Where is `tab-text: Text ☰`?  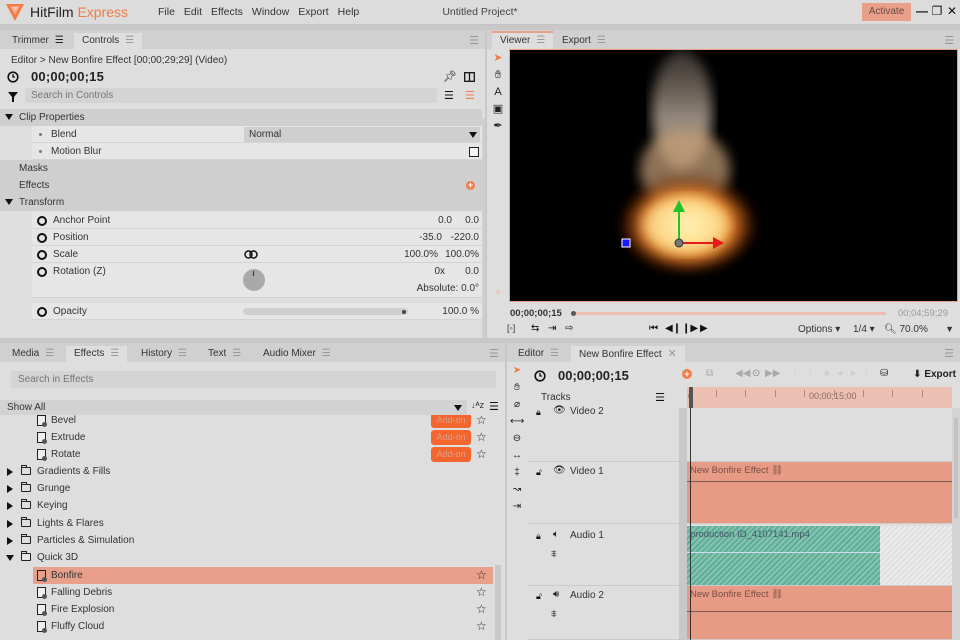
tab-text: Text ☰ is located at coordinates (224, 354).